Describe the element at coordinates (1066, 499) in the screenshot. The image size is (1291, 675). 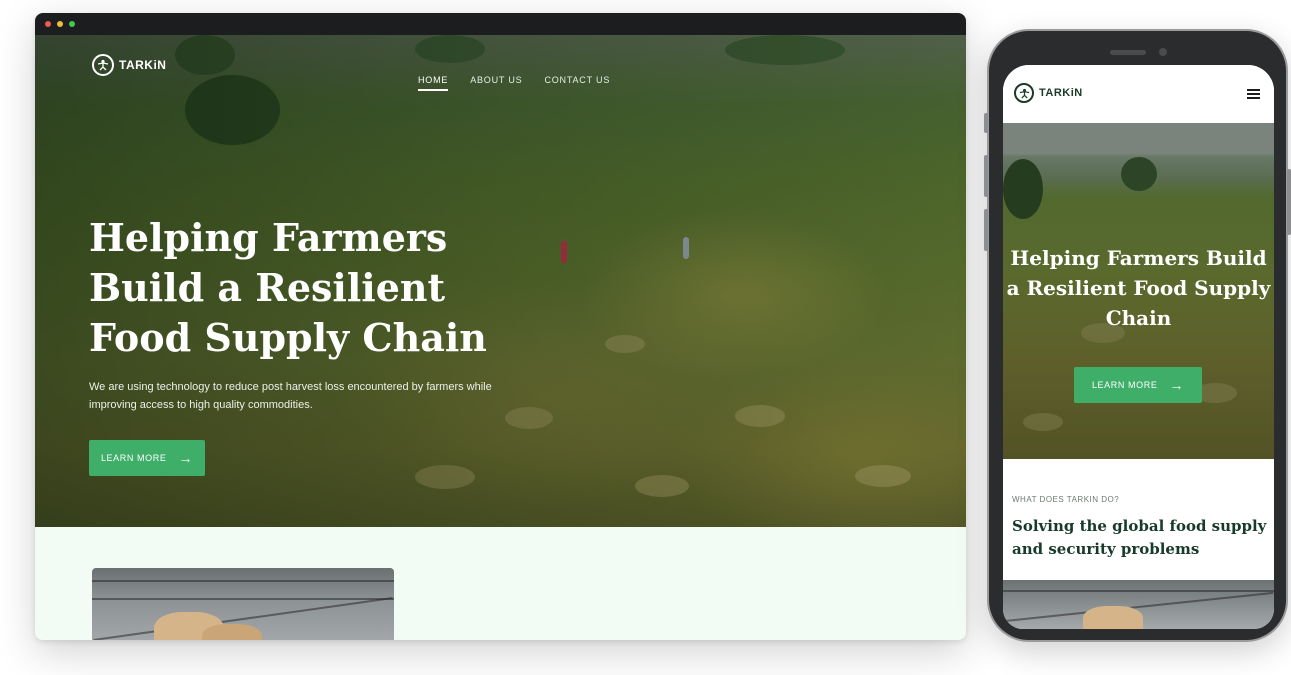
I see `mobile-section-label: WHAT DOES TARKIN DO?` at that location.